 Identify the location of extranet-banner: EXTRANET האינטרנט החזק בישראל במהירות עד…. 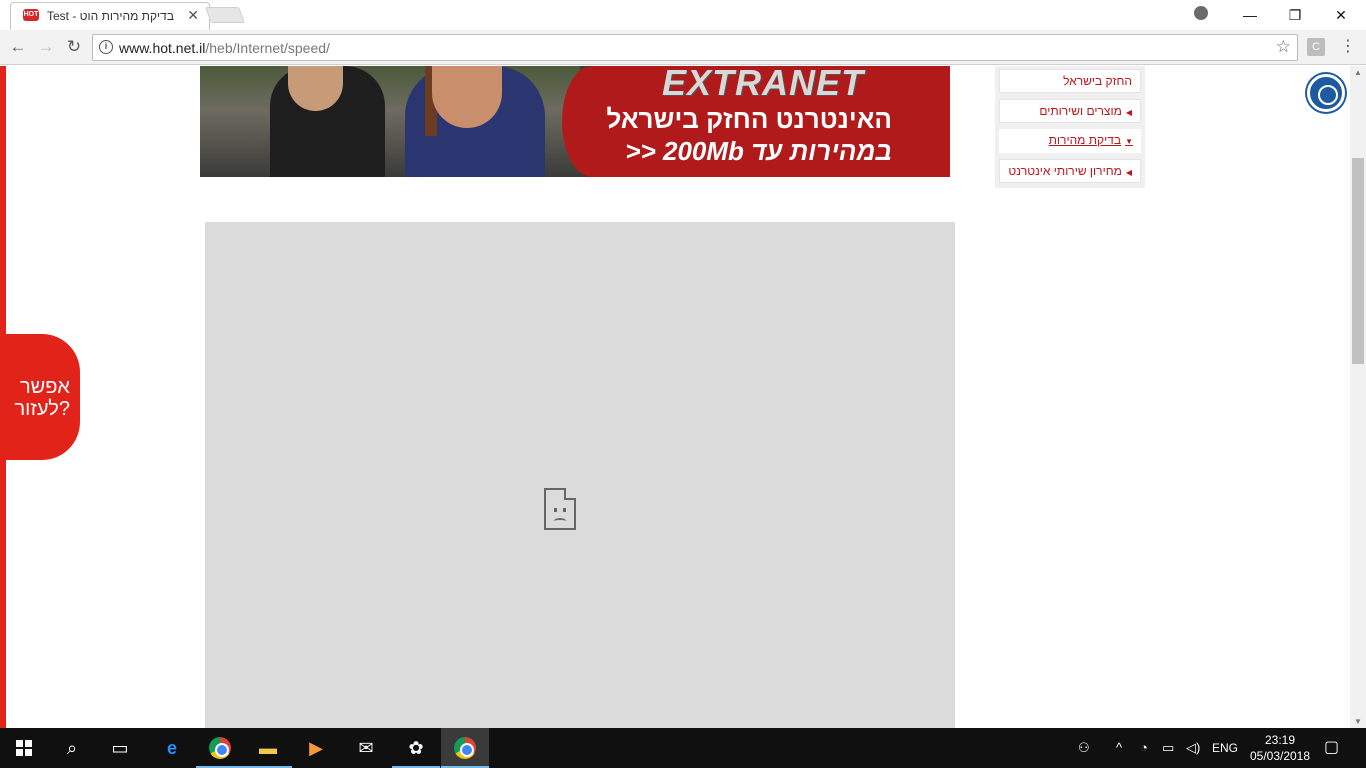
(575, 121).